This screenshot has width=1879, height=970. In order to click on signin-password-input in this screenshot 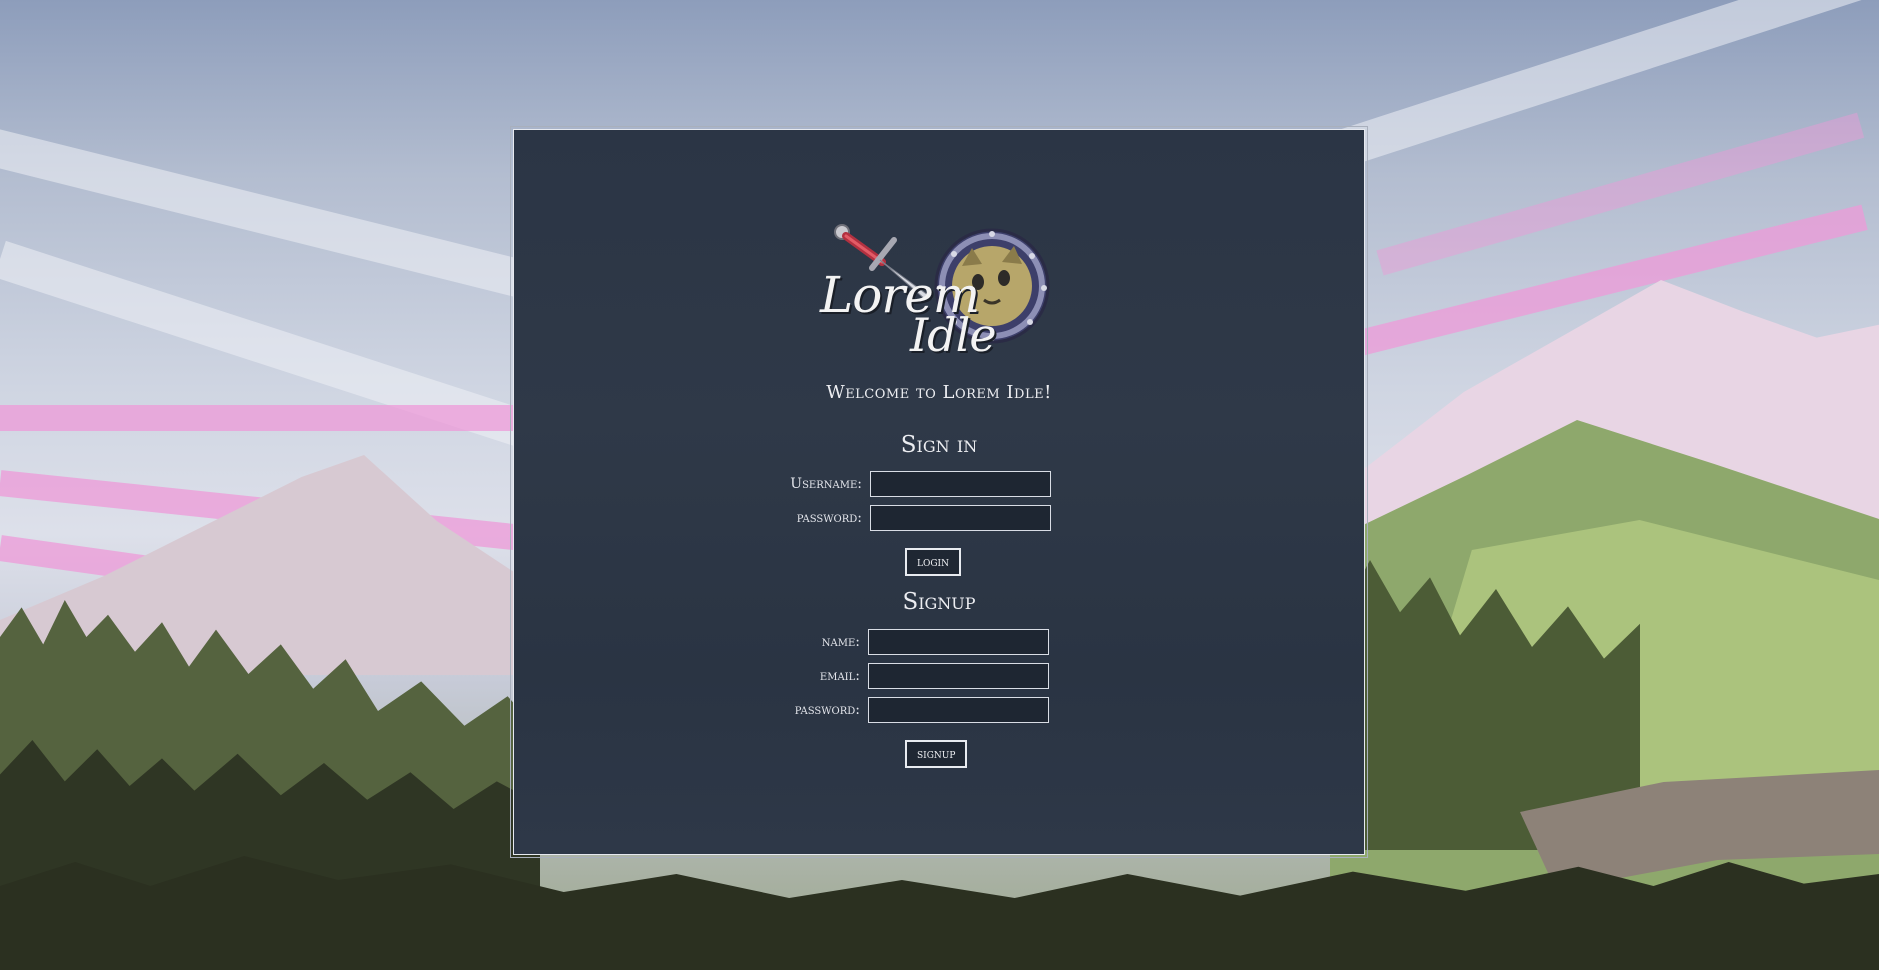, I will do `click(960, 518)`.